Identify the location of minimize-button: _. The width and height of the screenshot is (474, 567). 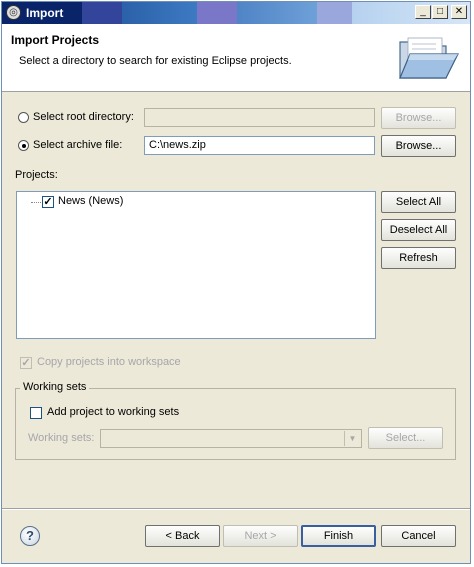
(423, 12).